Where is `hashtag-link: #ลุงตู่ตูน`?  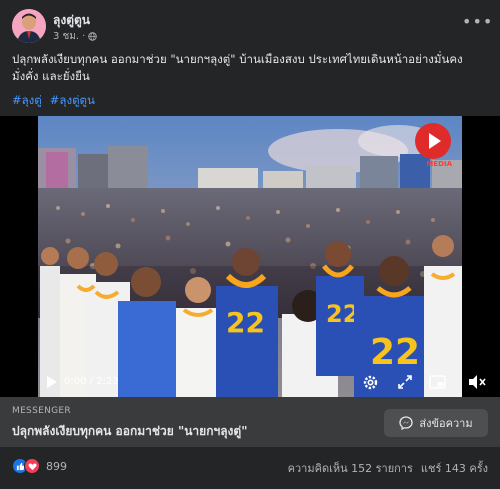
hashtag-link: #ลุงตู่ตูน is located at coordinates (72, 101).